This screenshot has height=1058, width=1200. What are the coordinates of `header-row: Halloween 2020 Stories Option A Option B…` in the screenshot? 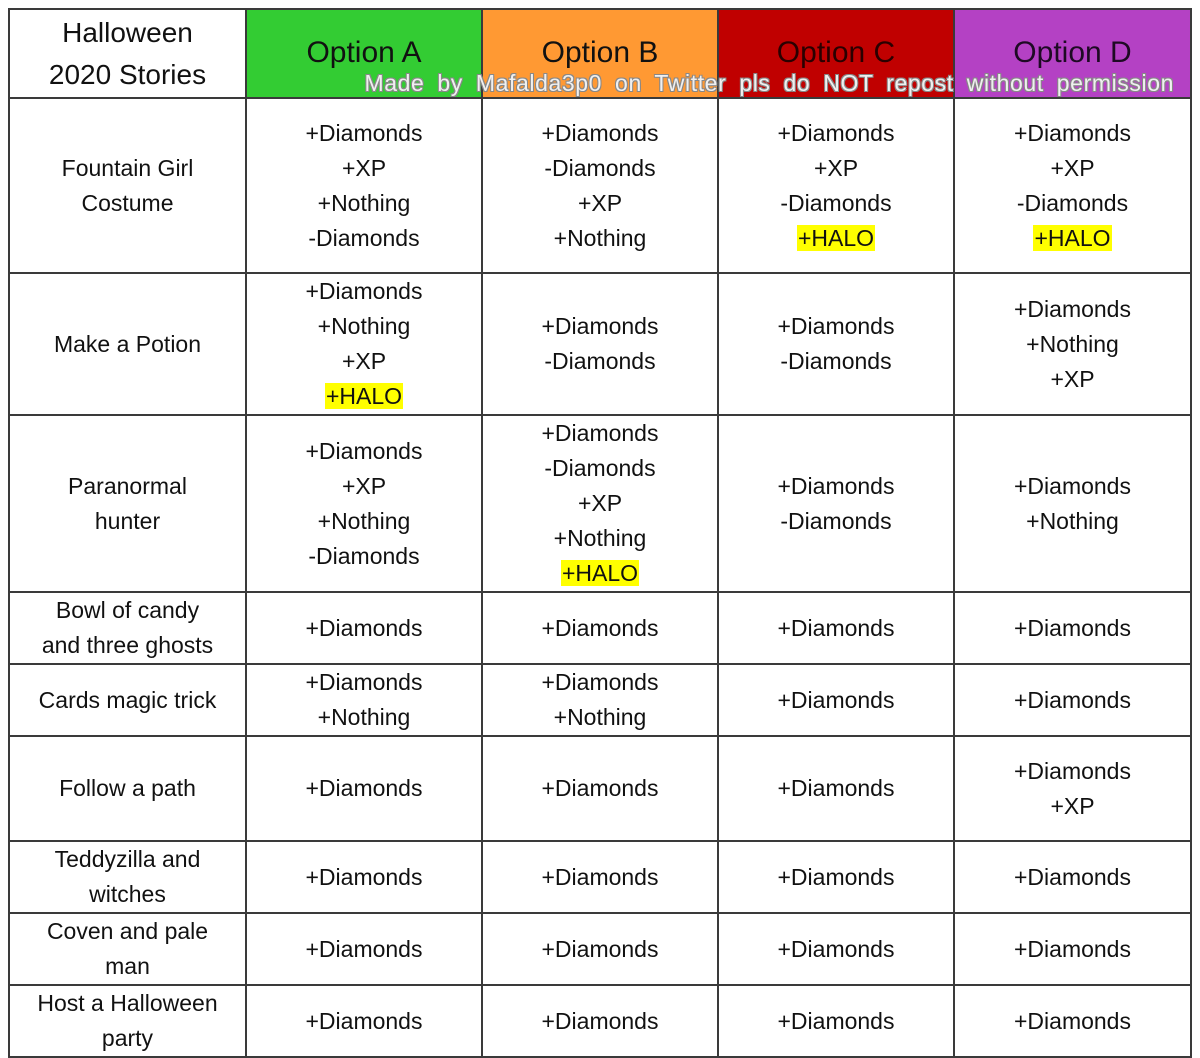 It's located at (600, 53).